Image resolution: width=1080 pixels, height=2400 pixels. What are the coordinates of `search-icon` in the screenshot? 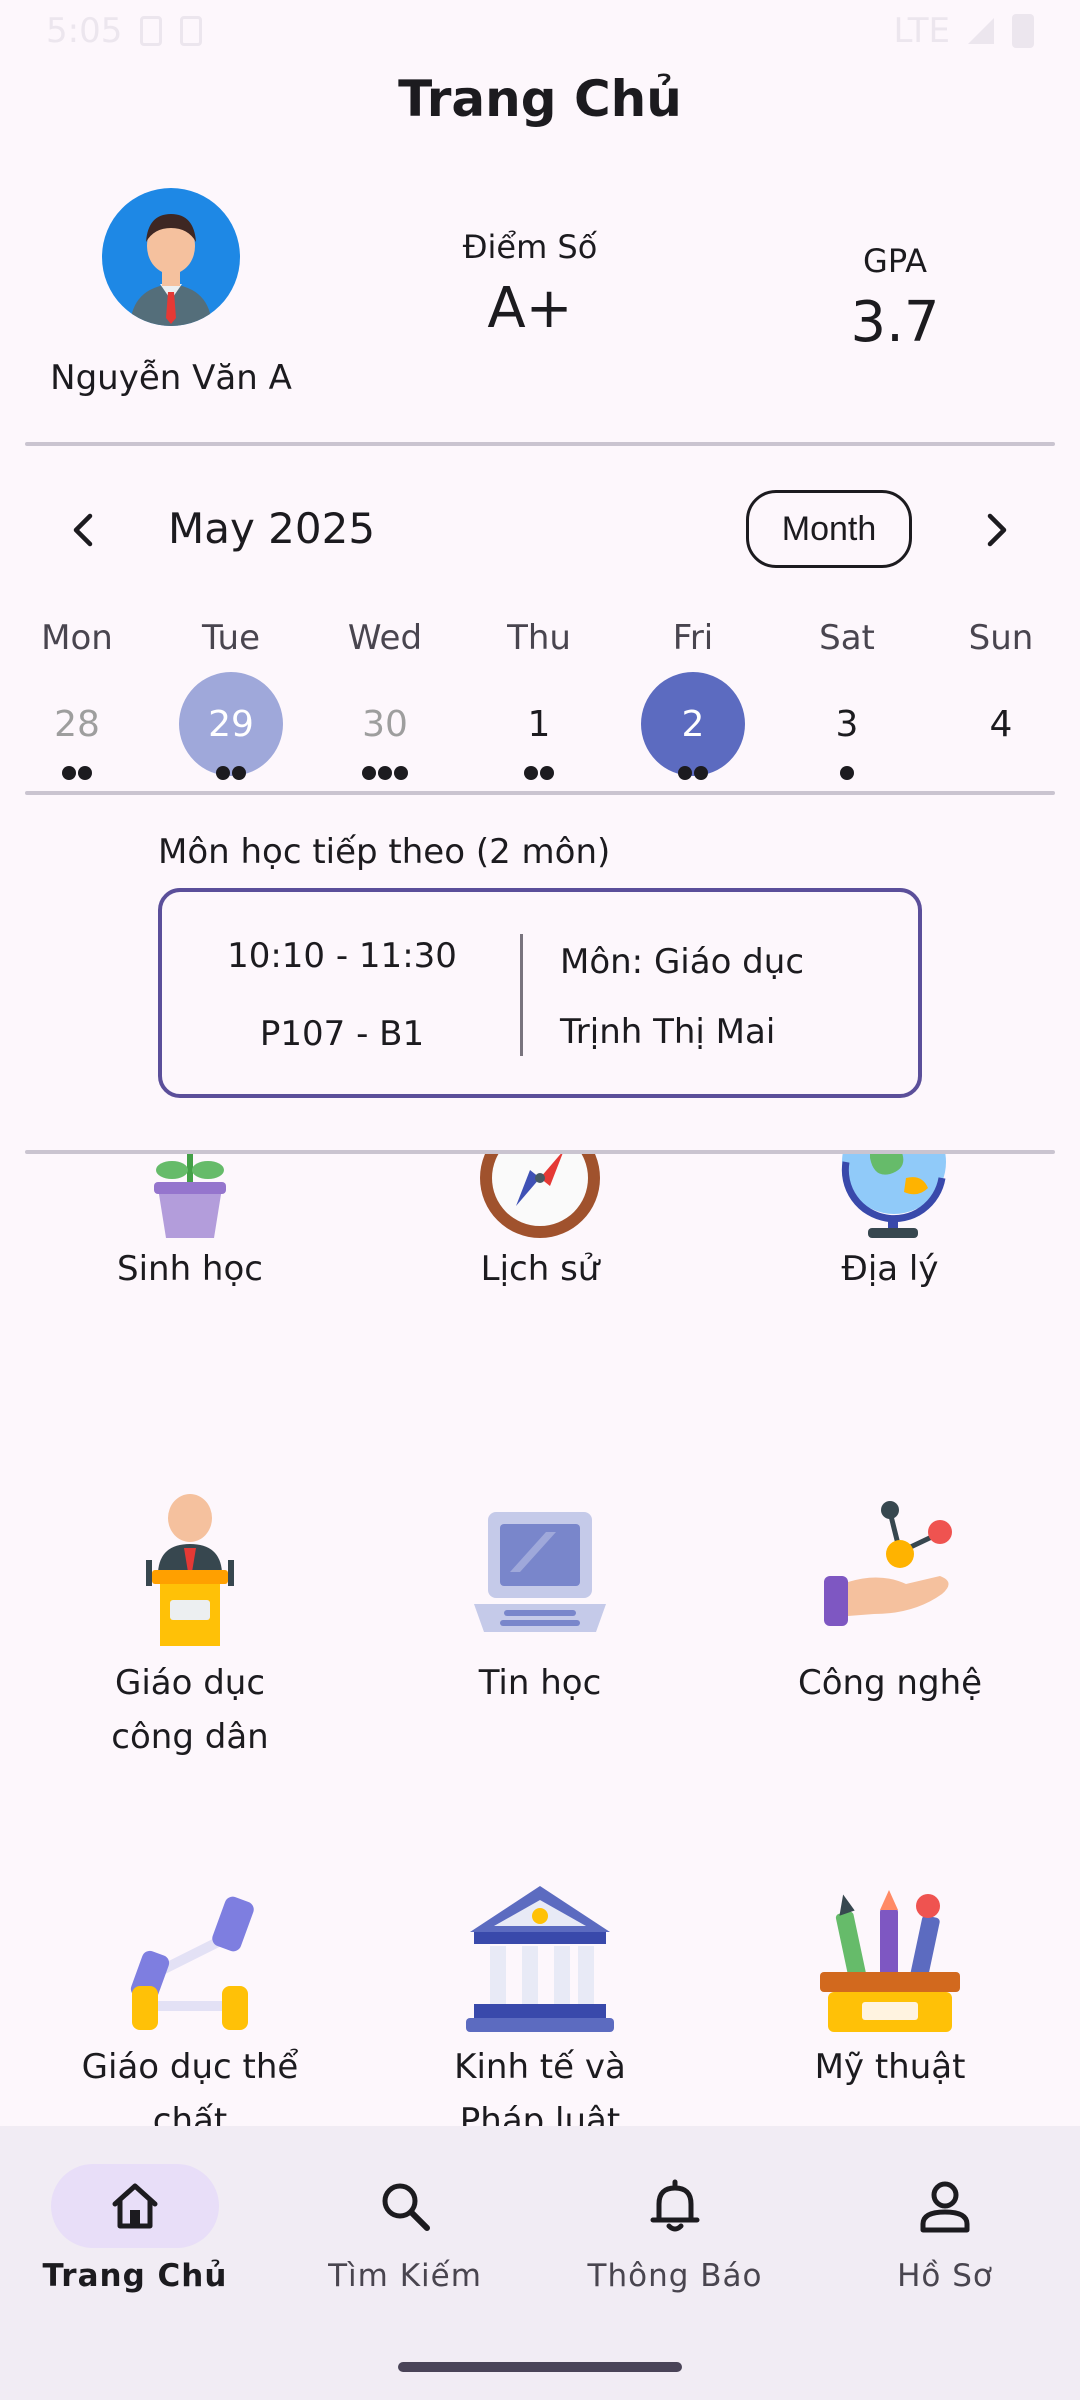 It's located at (406, 2207).